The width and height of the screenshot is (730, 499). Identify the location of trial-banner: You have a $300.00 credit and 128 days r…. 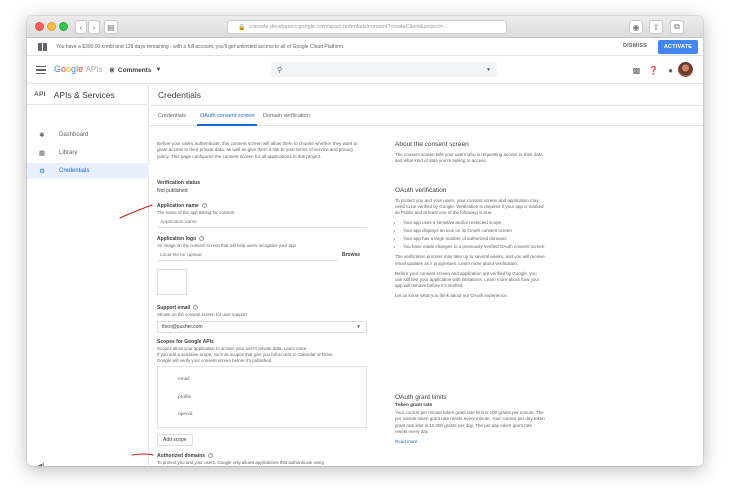
(365, 47).